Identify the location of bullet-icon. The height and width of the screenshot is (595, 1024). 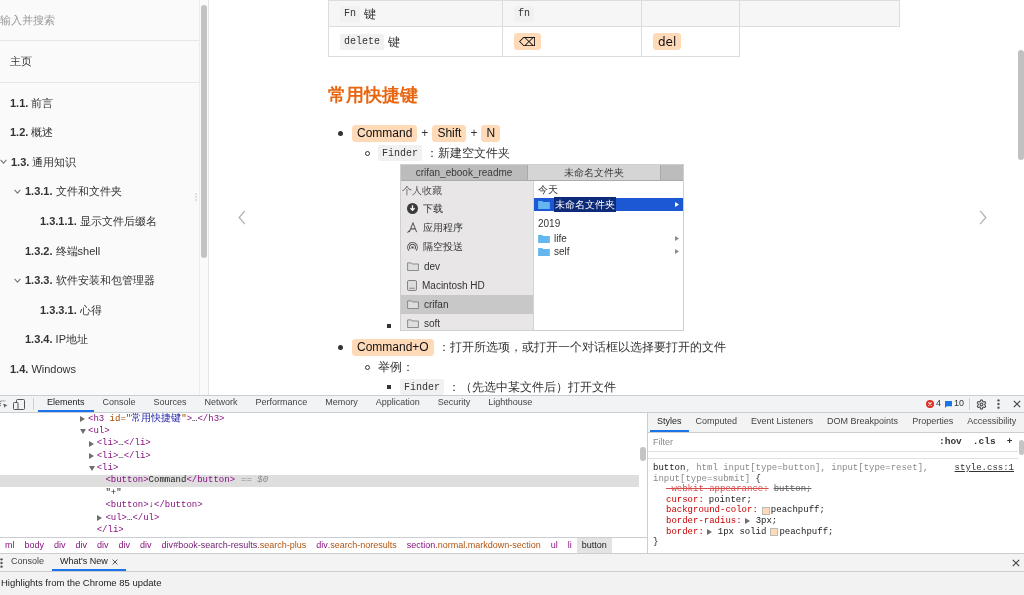
(389, 326).